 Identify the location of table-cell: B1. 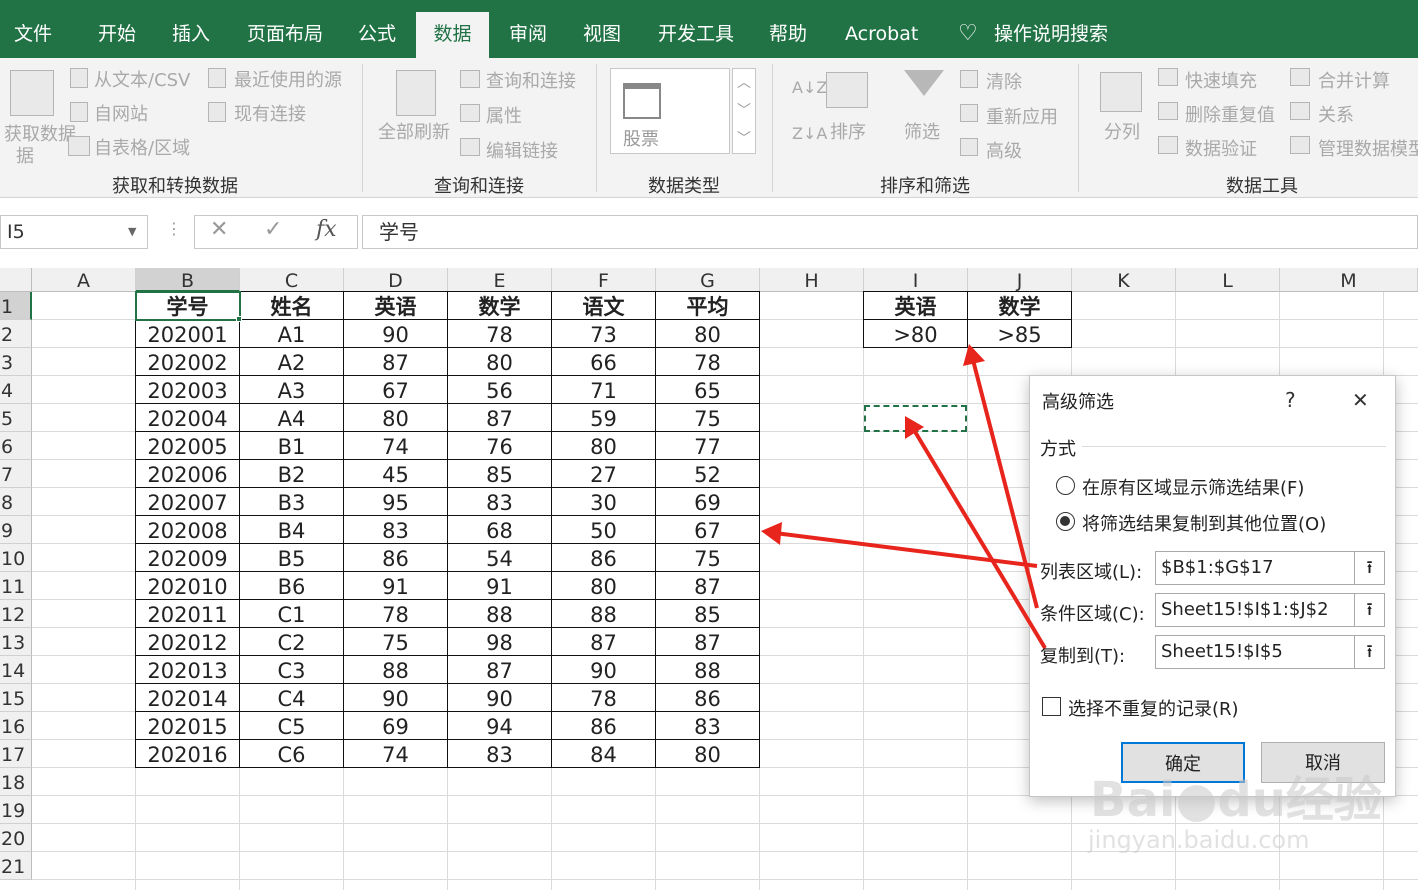
(292, 446).